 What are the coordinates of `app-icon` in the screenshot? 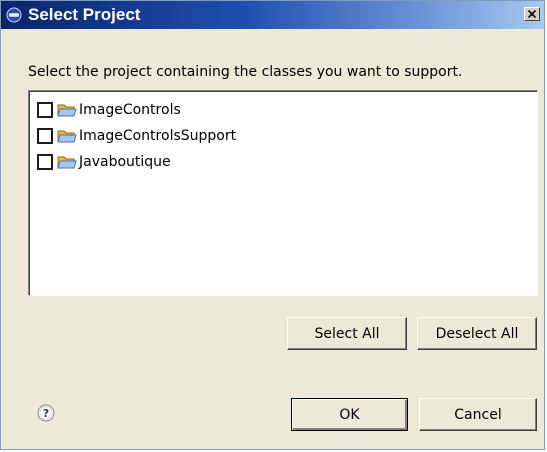 It's located at (14, 15).